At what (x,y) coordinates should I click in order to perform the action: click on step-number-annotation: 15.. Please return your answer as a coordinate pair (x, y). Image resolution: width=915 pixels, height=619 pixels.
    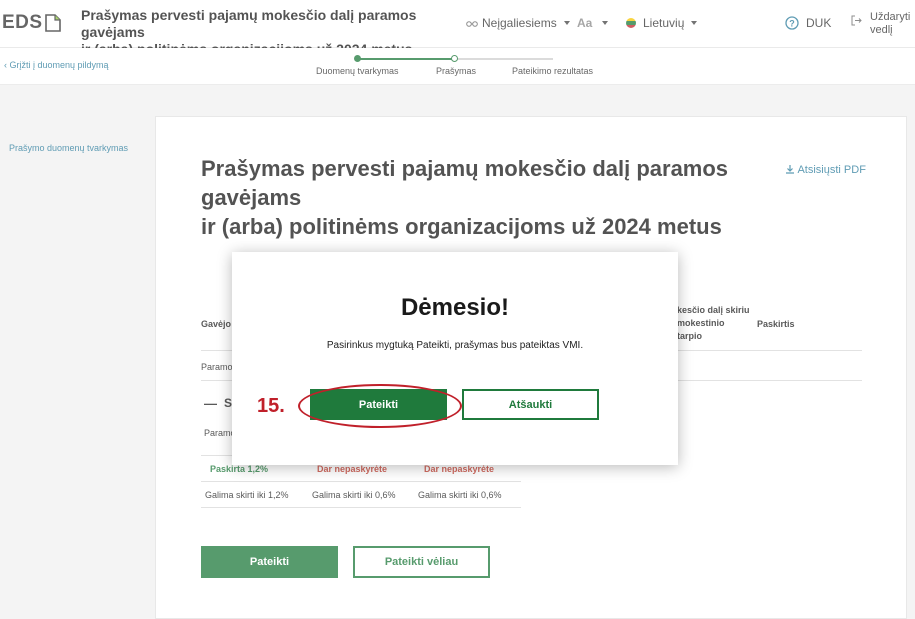
    Looking at the image, I should click on (271, 406).